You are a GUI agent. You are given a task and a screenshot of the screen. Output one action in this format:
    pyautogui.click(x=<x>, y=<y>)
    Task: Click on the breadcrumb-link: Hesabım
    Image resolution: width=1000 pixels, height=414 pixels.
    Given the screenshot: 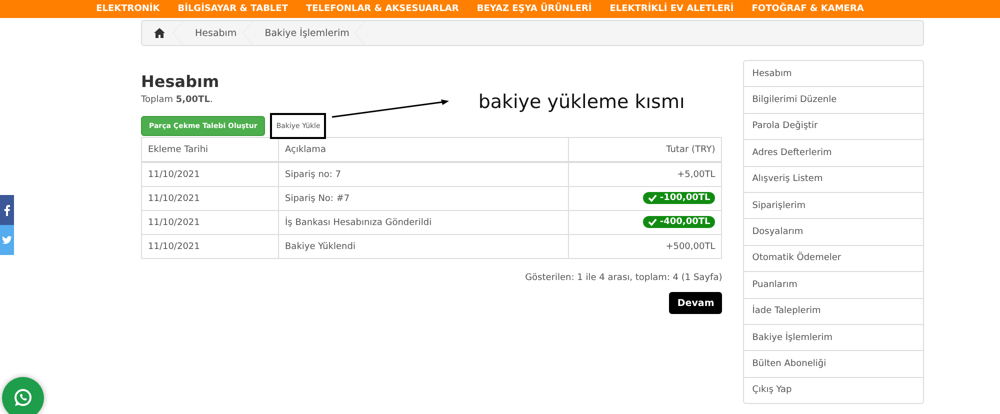 What is the action you would take?
    pyautogui.click(x=213, y=33)
    